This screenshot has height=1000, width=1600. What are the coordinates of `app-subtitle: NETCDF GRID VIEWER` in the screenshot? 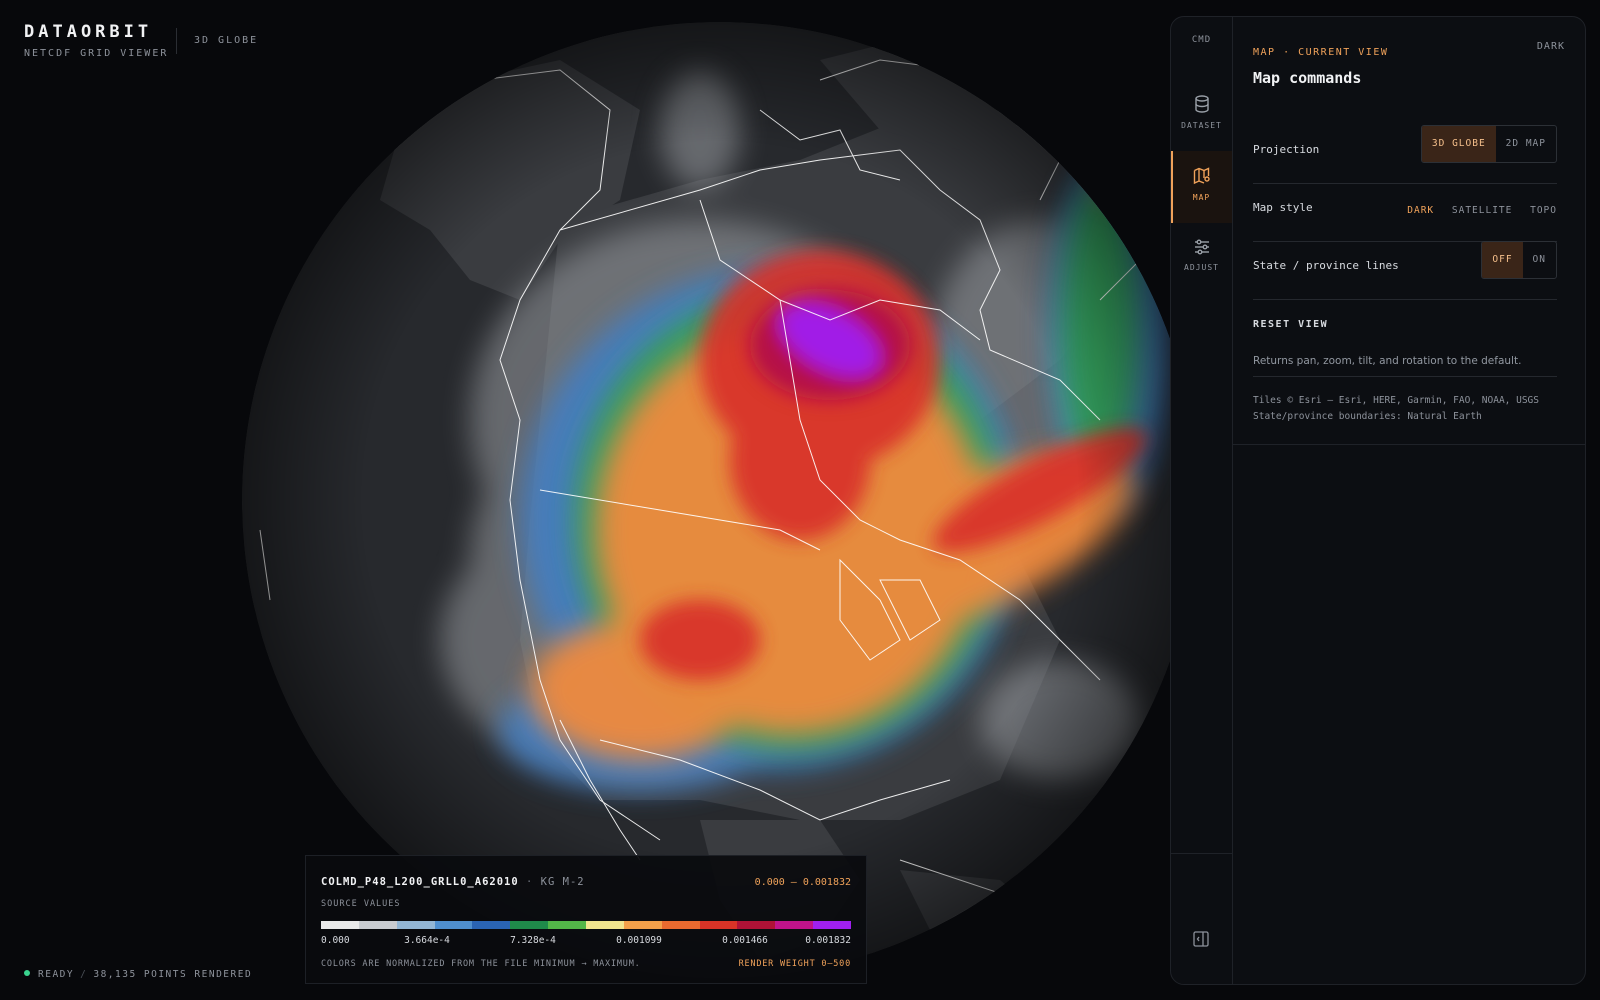 It's located at (96, 53).